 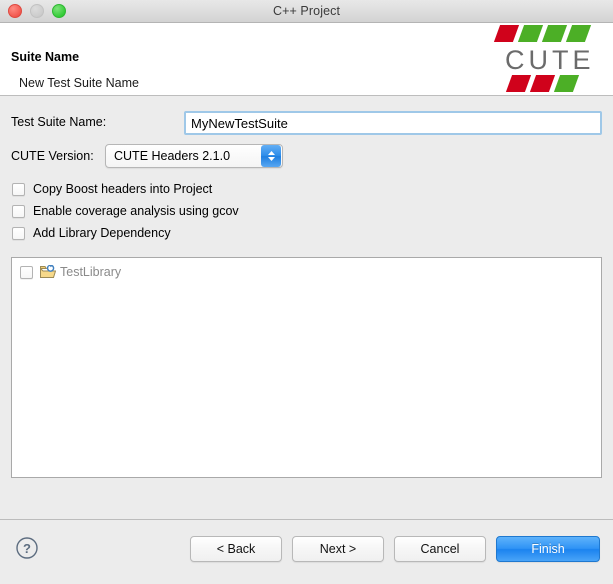 I want to click on zoom-window-button, so click(x=59, y=11).